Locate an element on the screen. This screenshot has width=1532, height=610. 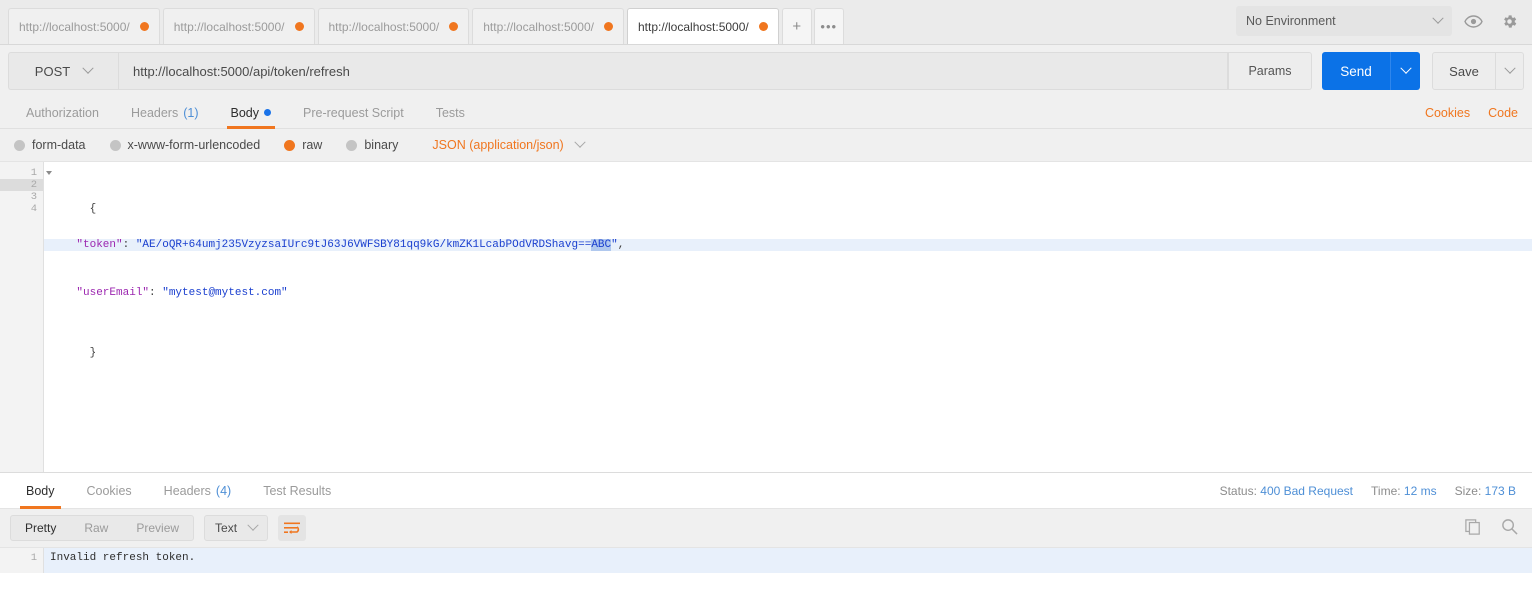
params-button: Params is located at coordinates (1270, 71).